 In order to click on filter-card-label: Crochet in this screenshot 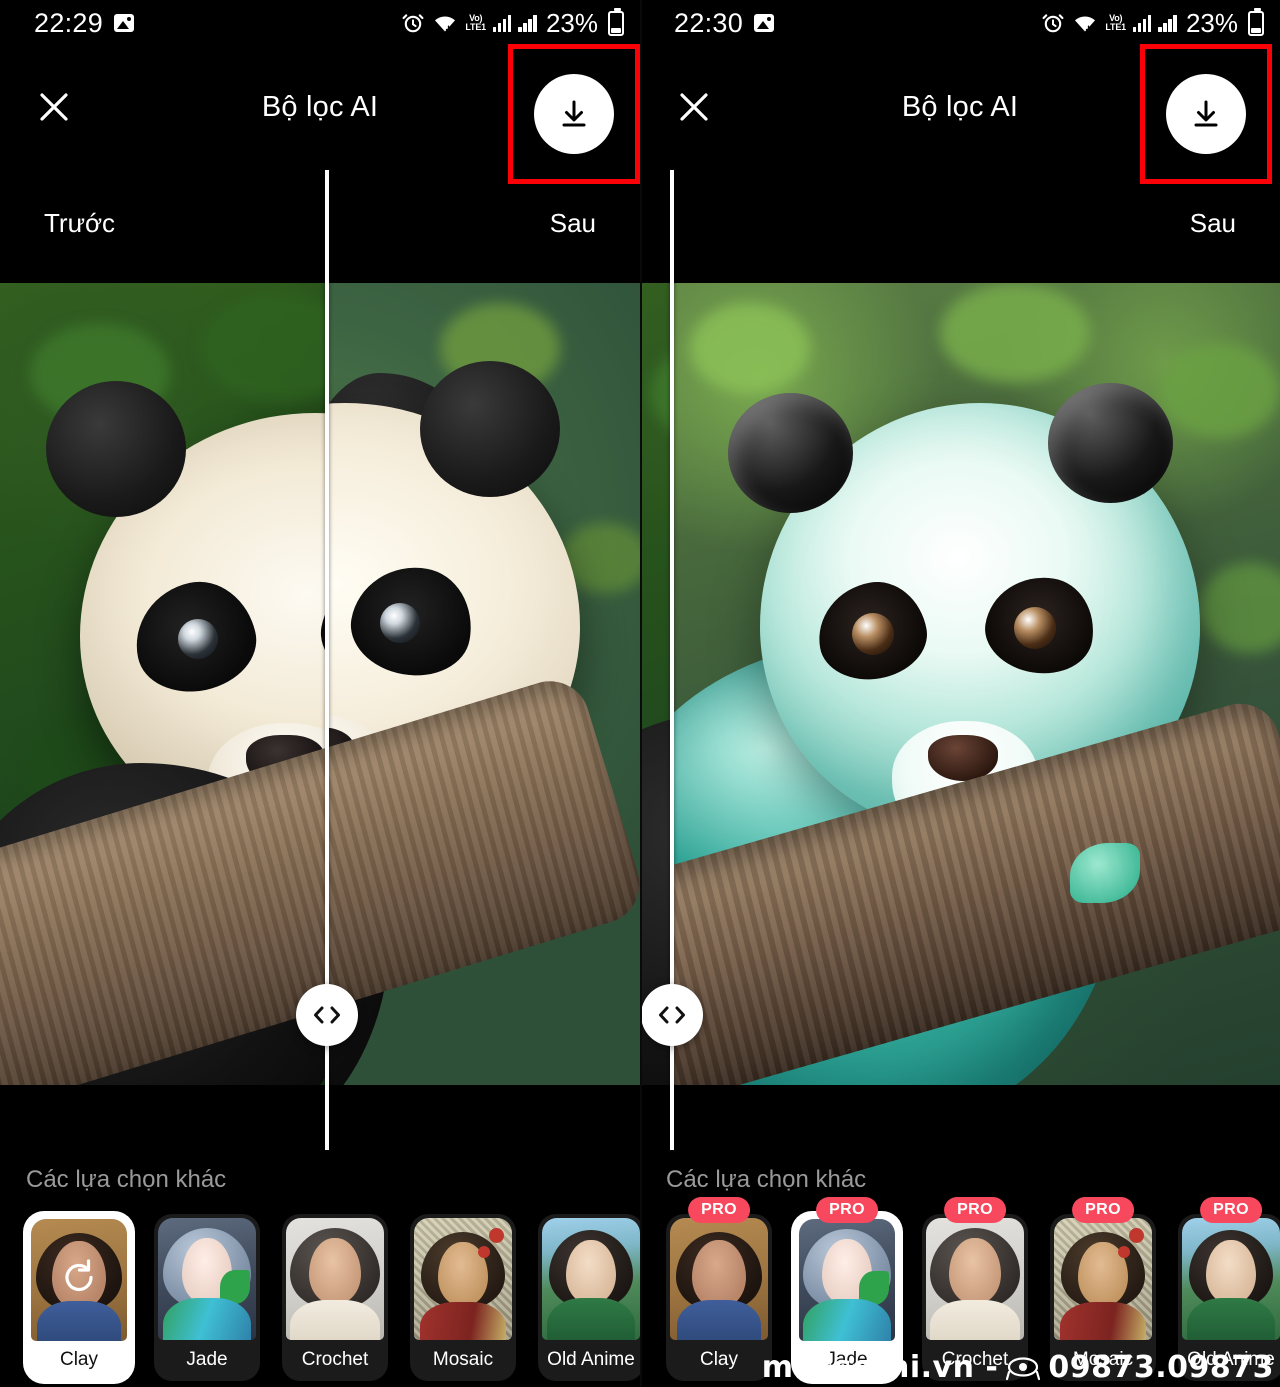, I will do `click(335, 1359)`.